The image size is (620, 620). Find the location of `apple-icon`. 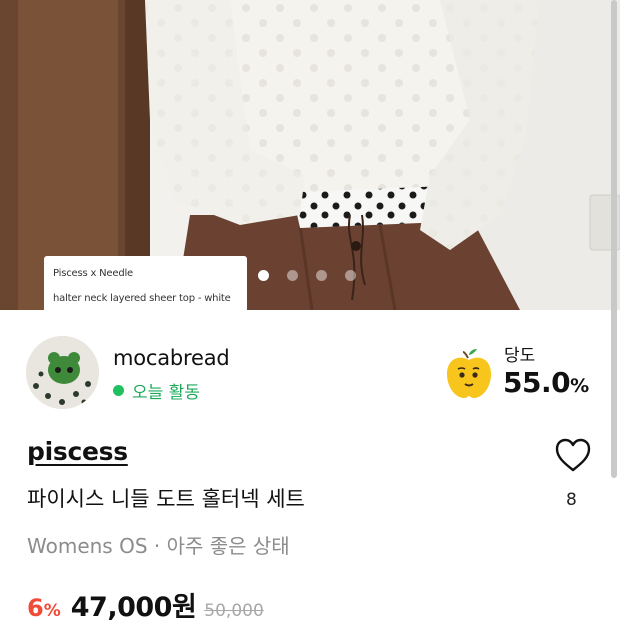

apple-icon is located at coordinates (469, 373).